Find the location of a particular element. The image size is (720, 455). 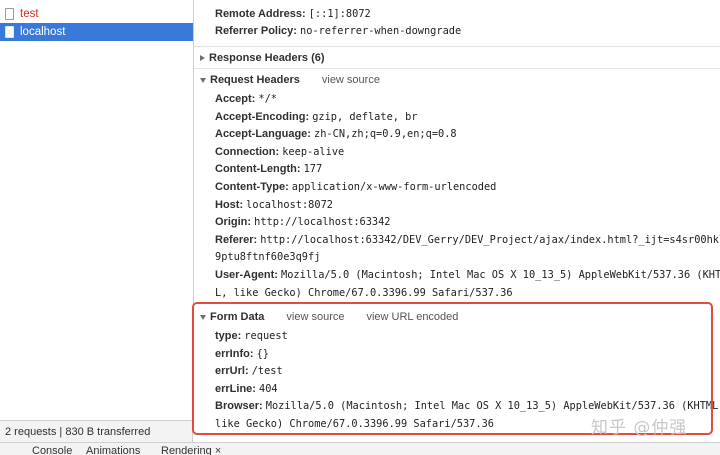

header-row: Host: localhost:8072 is located at coordinates (274, 206).